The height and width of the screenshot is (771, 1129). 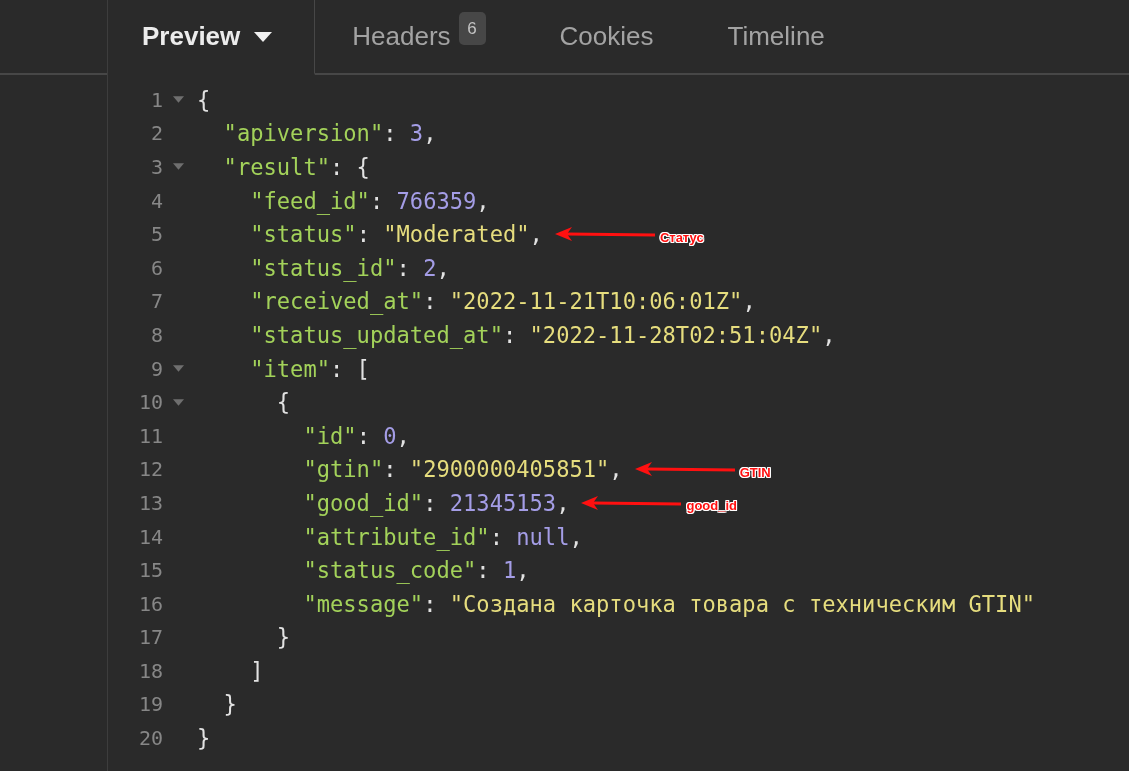 What do you see at coordinates (503, 301) in the screenshot?
I see `code-line: "received_at": "2022-11-21T10:06:01Z",` at bounding box center [503, 301].